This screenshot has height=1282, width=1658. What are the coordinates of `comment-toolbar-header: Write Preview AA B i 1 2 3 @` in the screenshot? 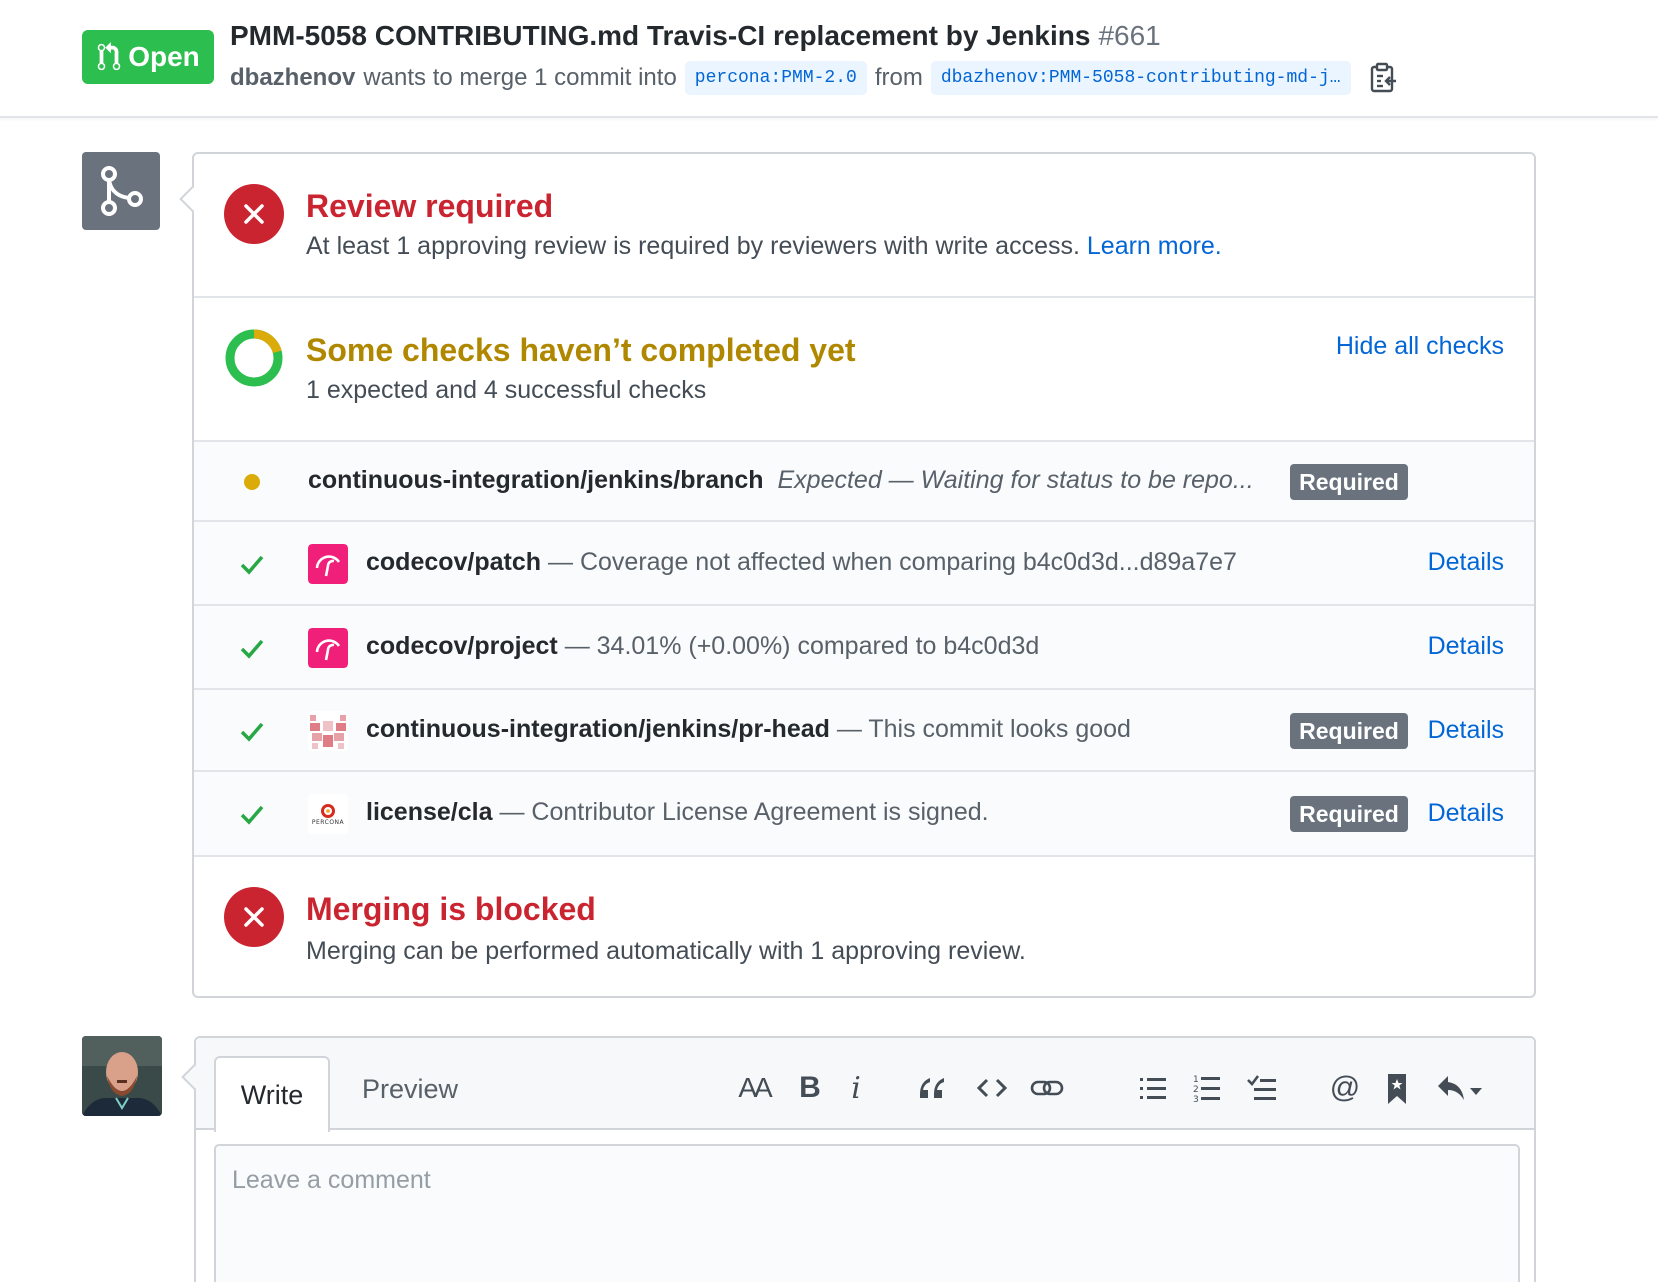 It's located at (865, 1085).